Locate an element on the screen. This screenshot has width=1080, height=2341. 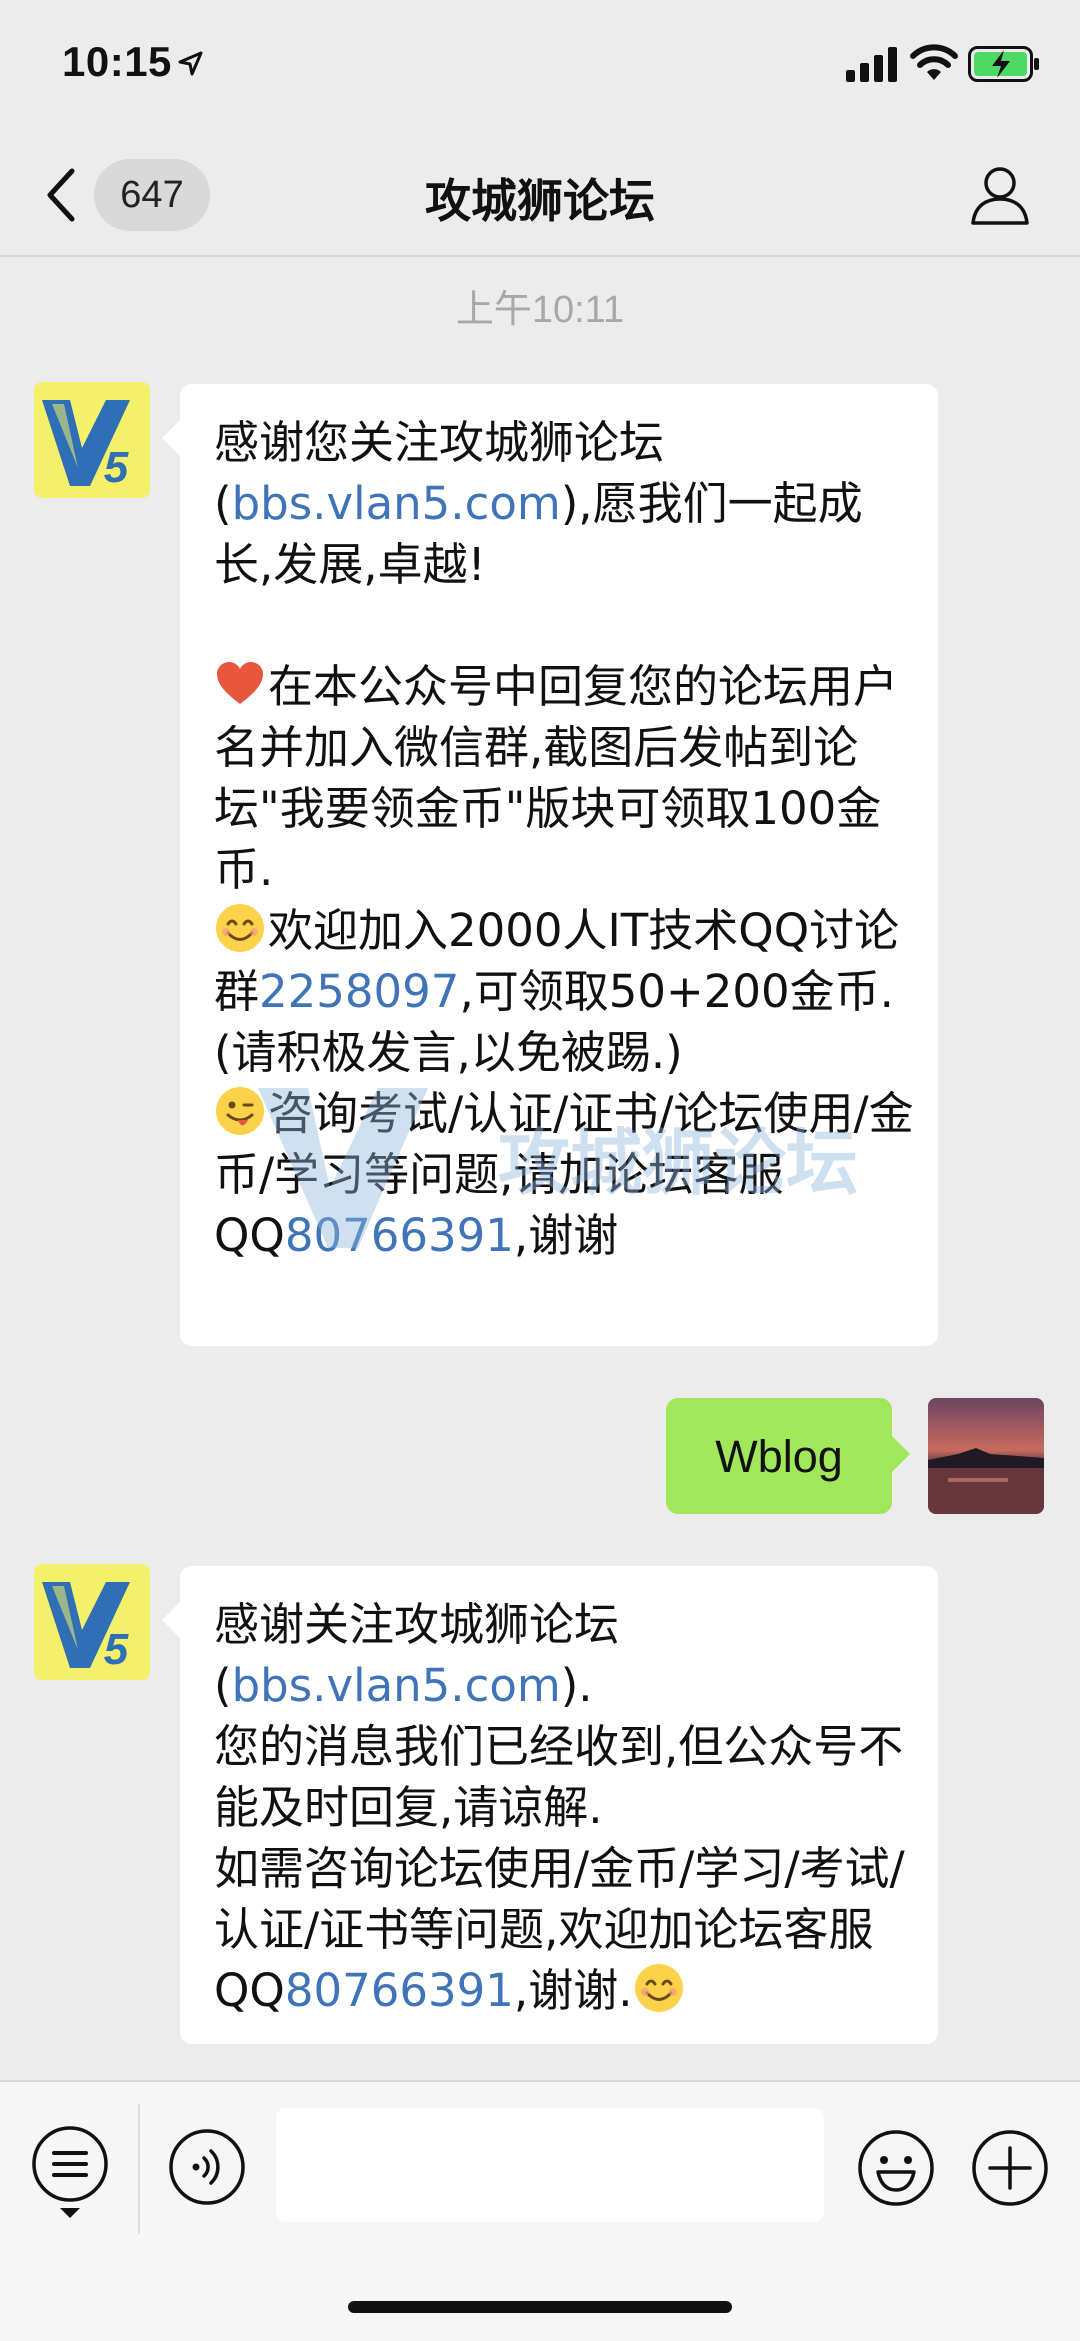
chat-header: 647 攻城狮论坛 is located at coordinates (540, 196).